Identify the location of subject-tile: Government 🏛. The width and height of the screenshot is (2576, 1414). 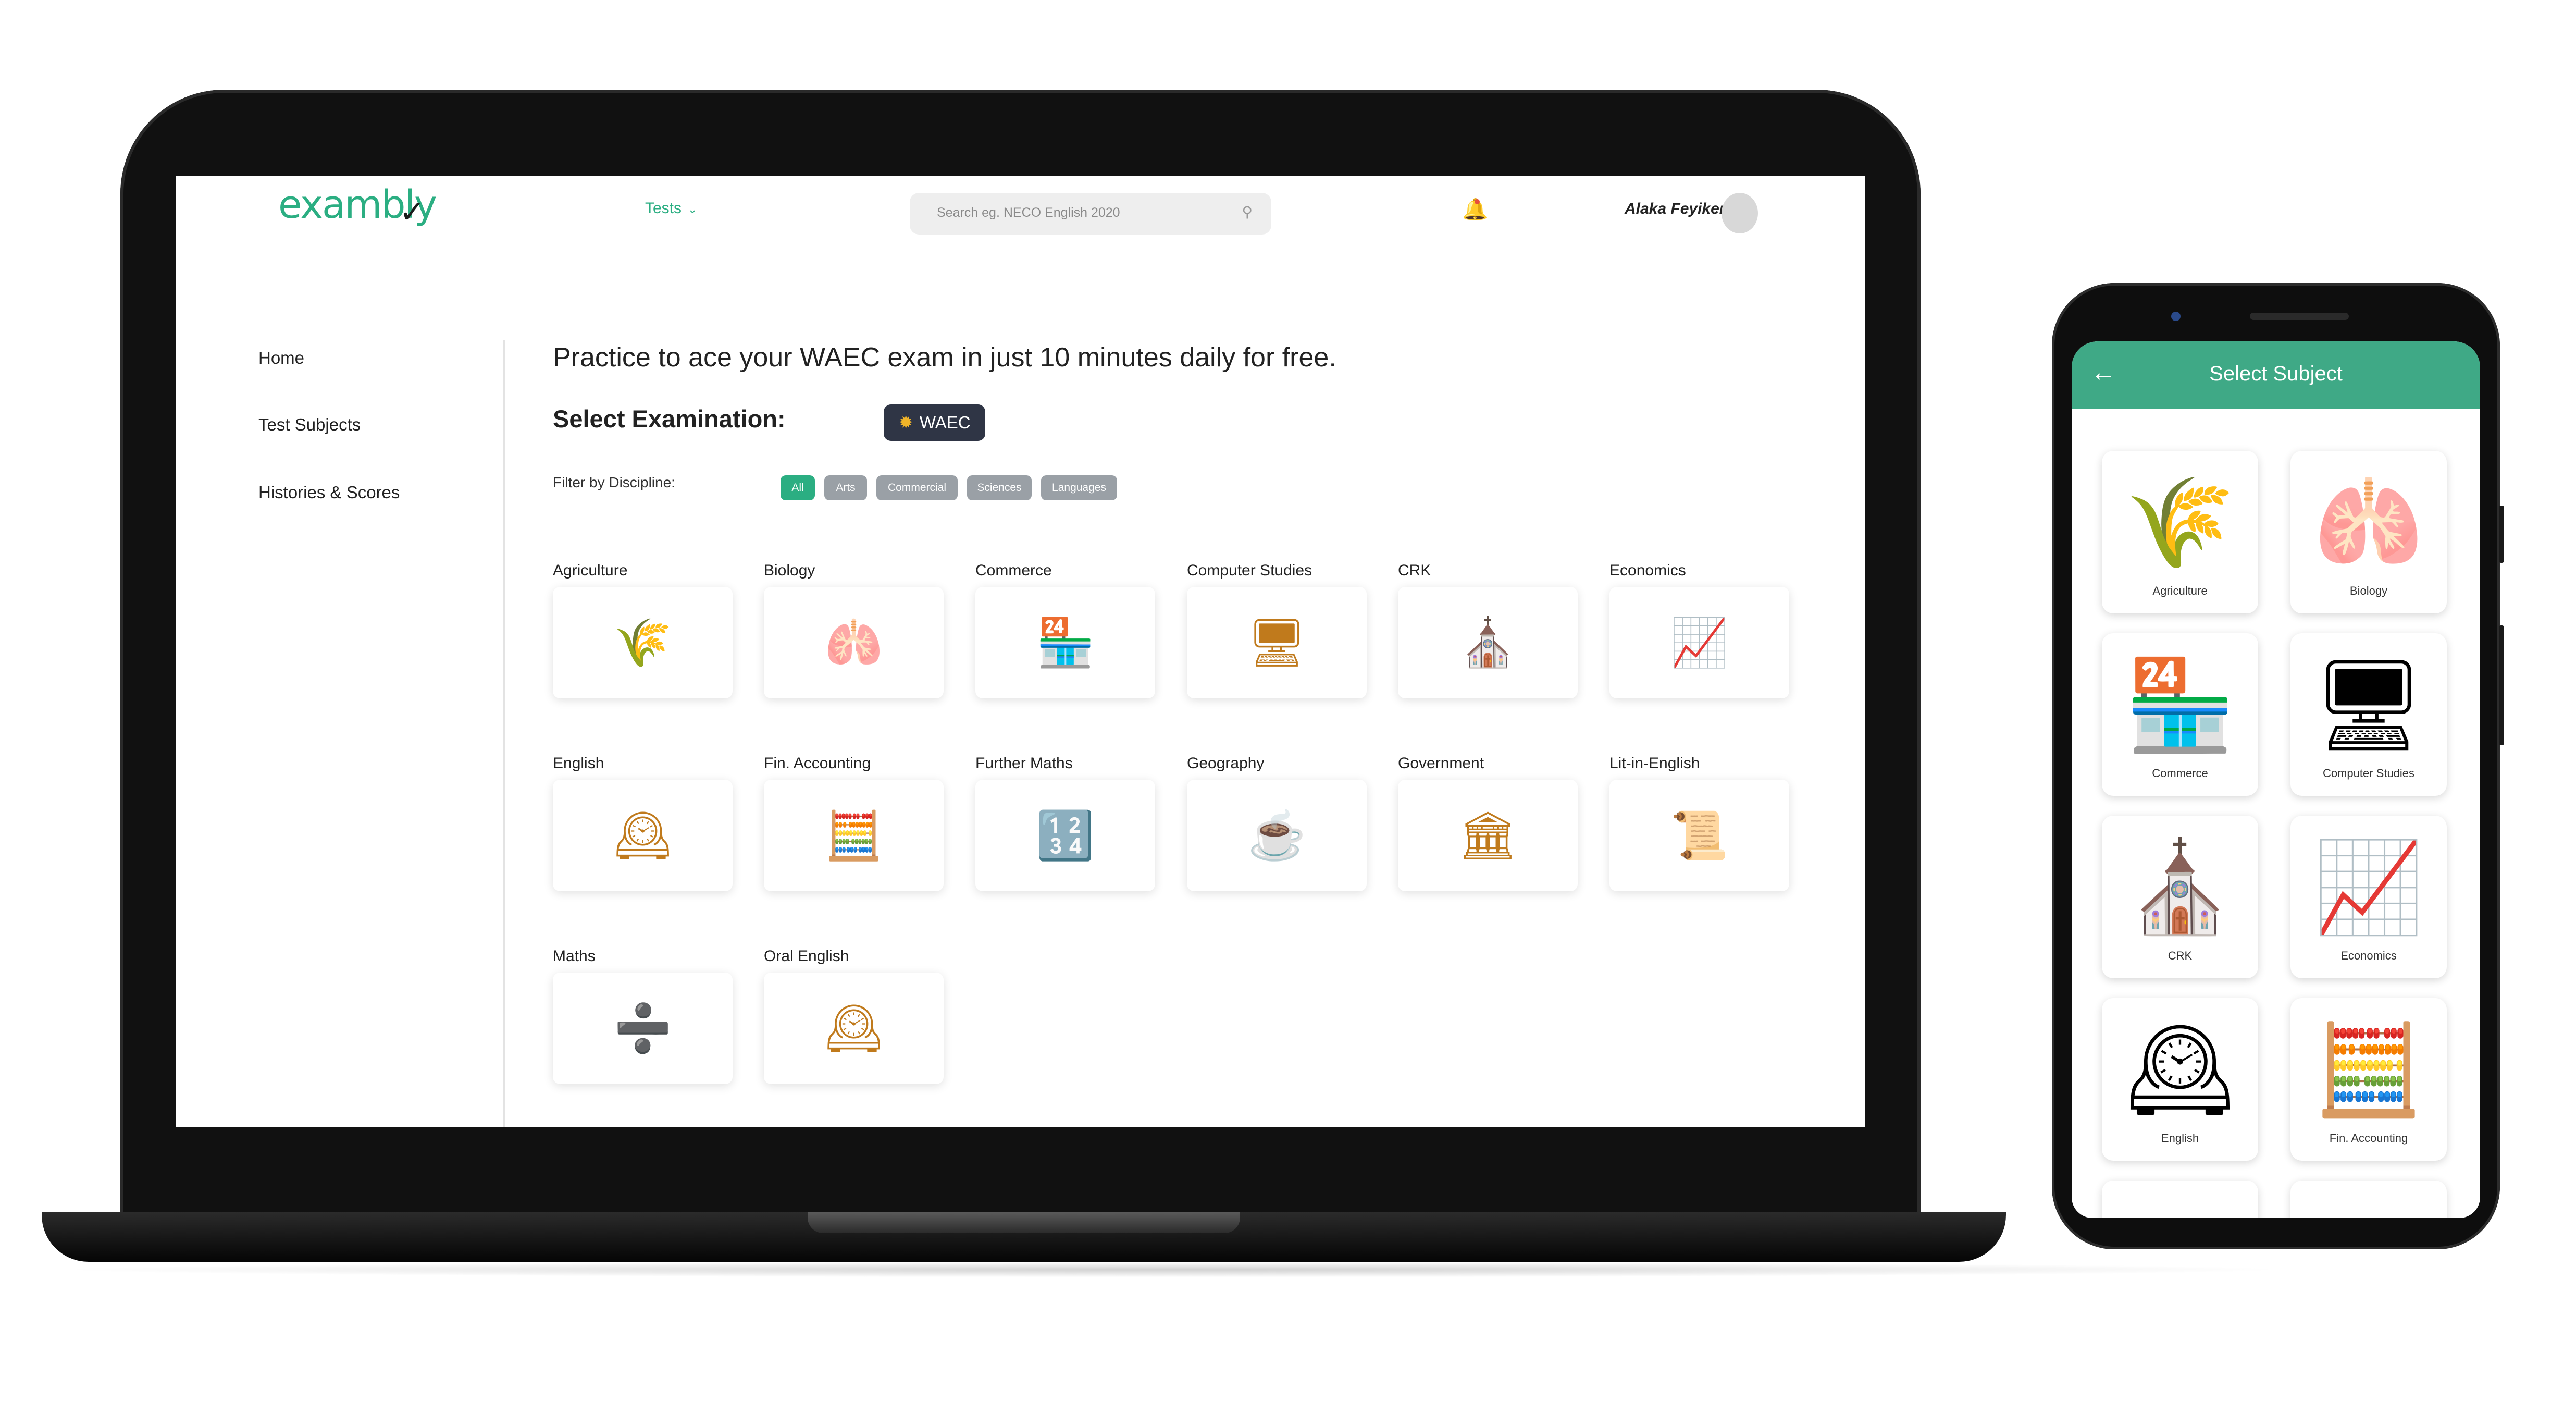
(1488, 823).